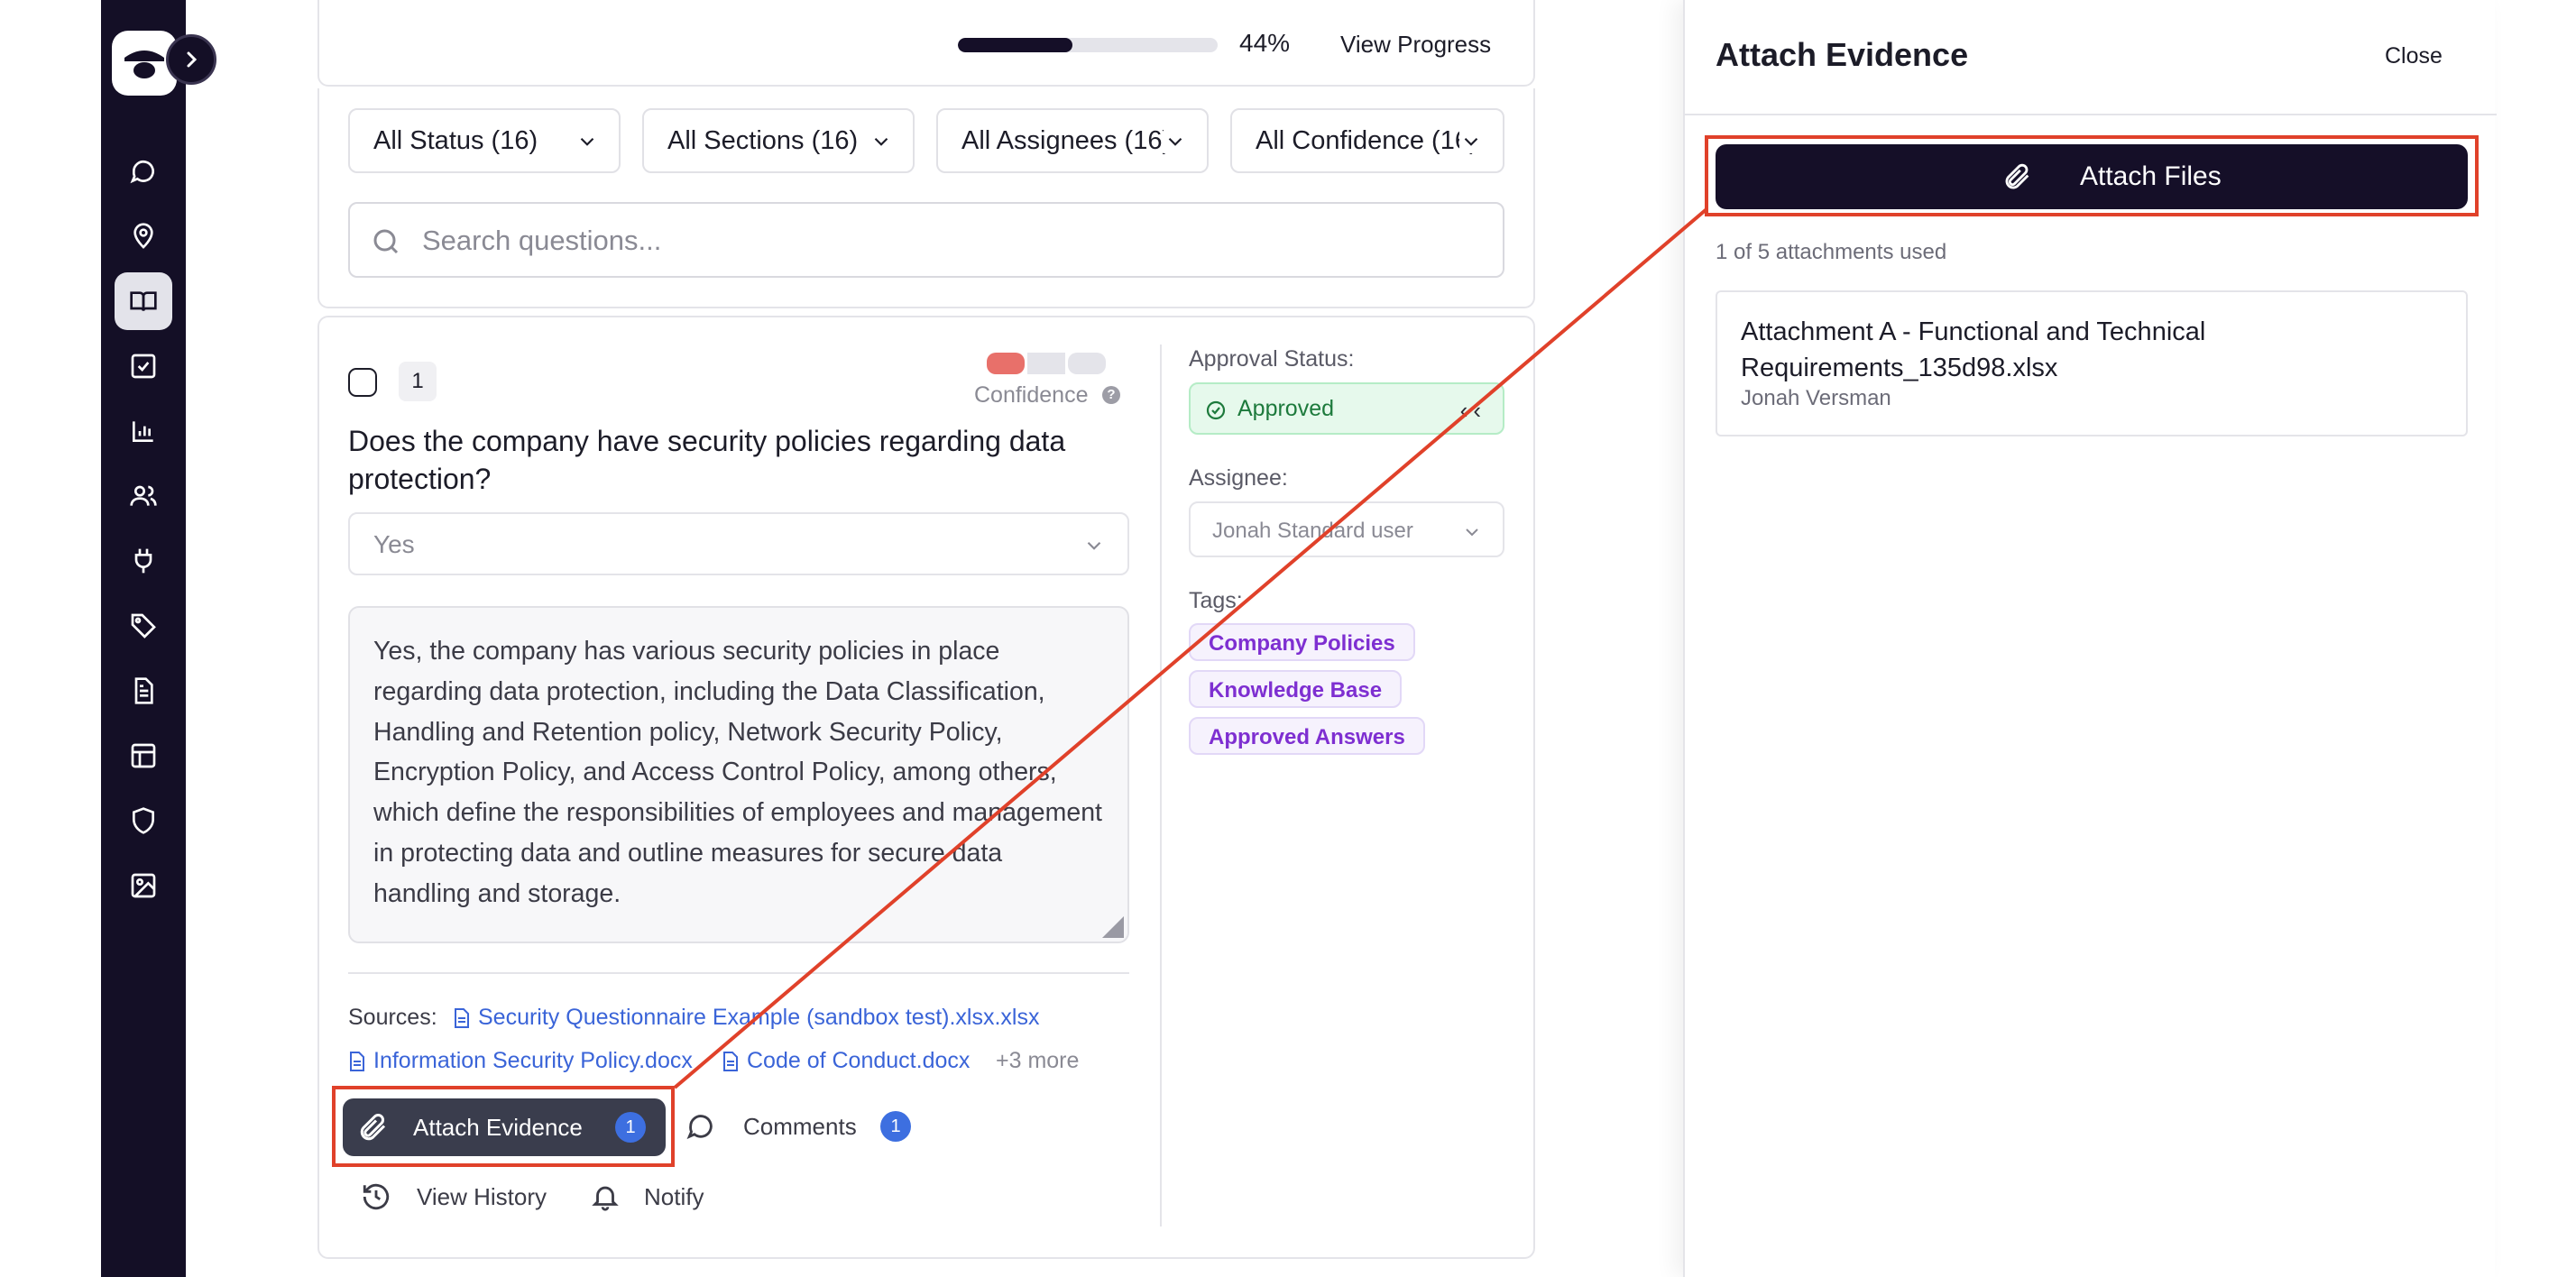 The height and width of the screenshot is (1277, 2576). I want to click on answer-select-value: Yes, so click(394, 544).